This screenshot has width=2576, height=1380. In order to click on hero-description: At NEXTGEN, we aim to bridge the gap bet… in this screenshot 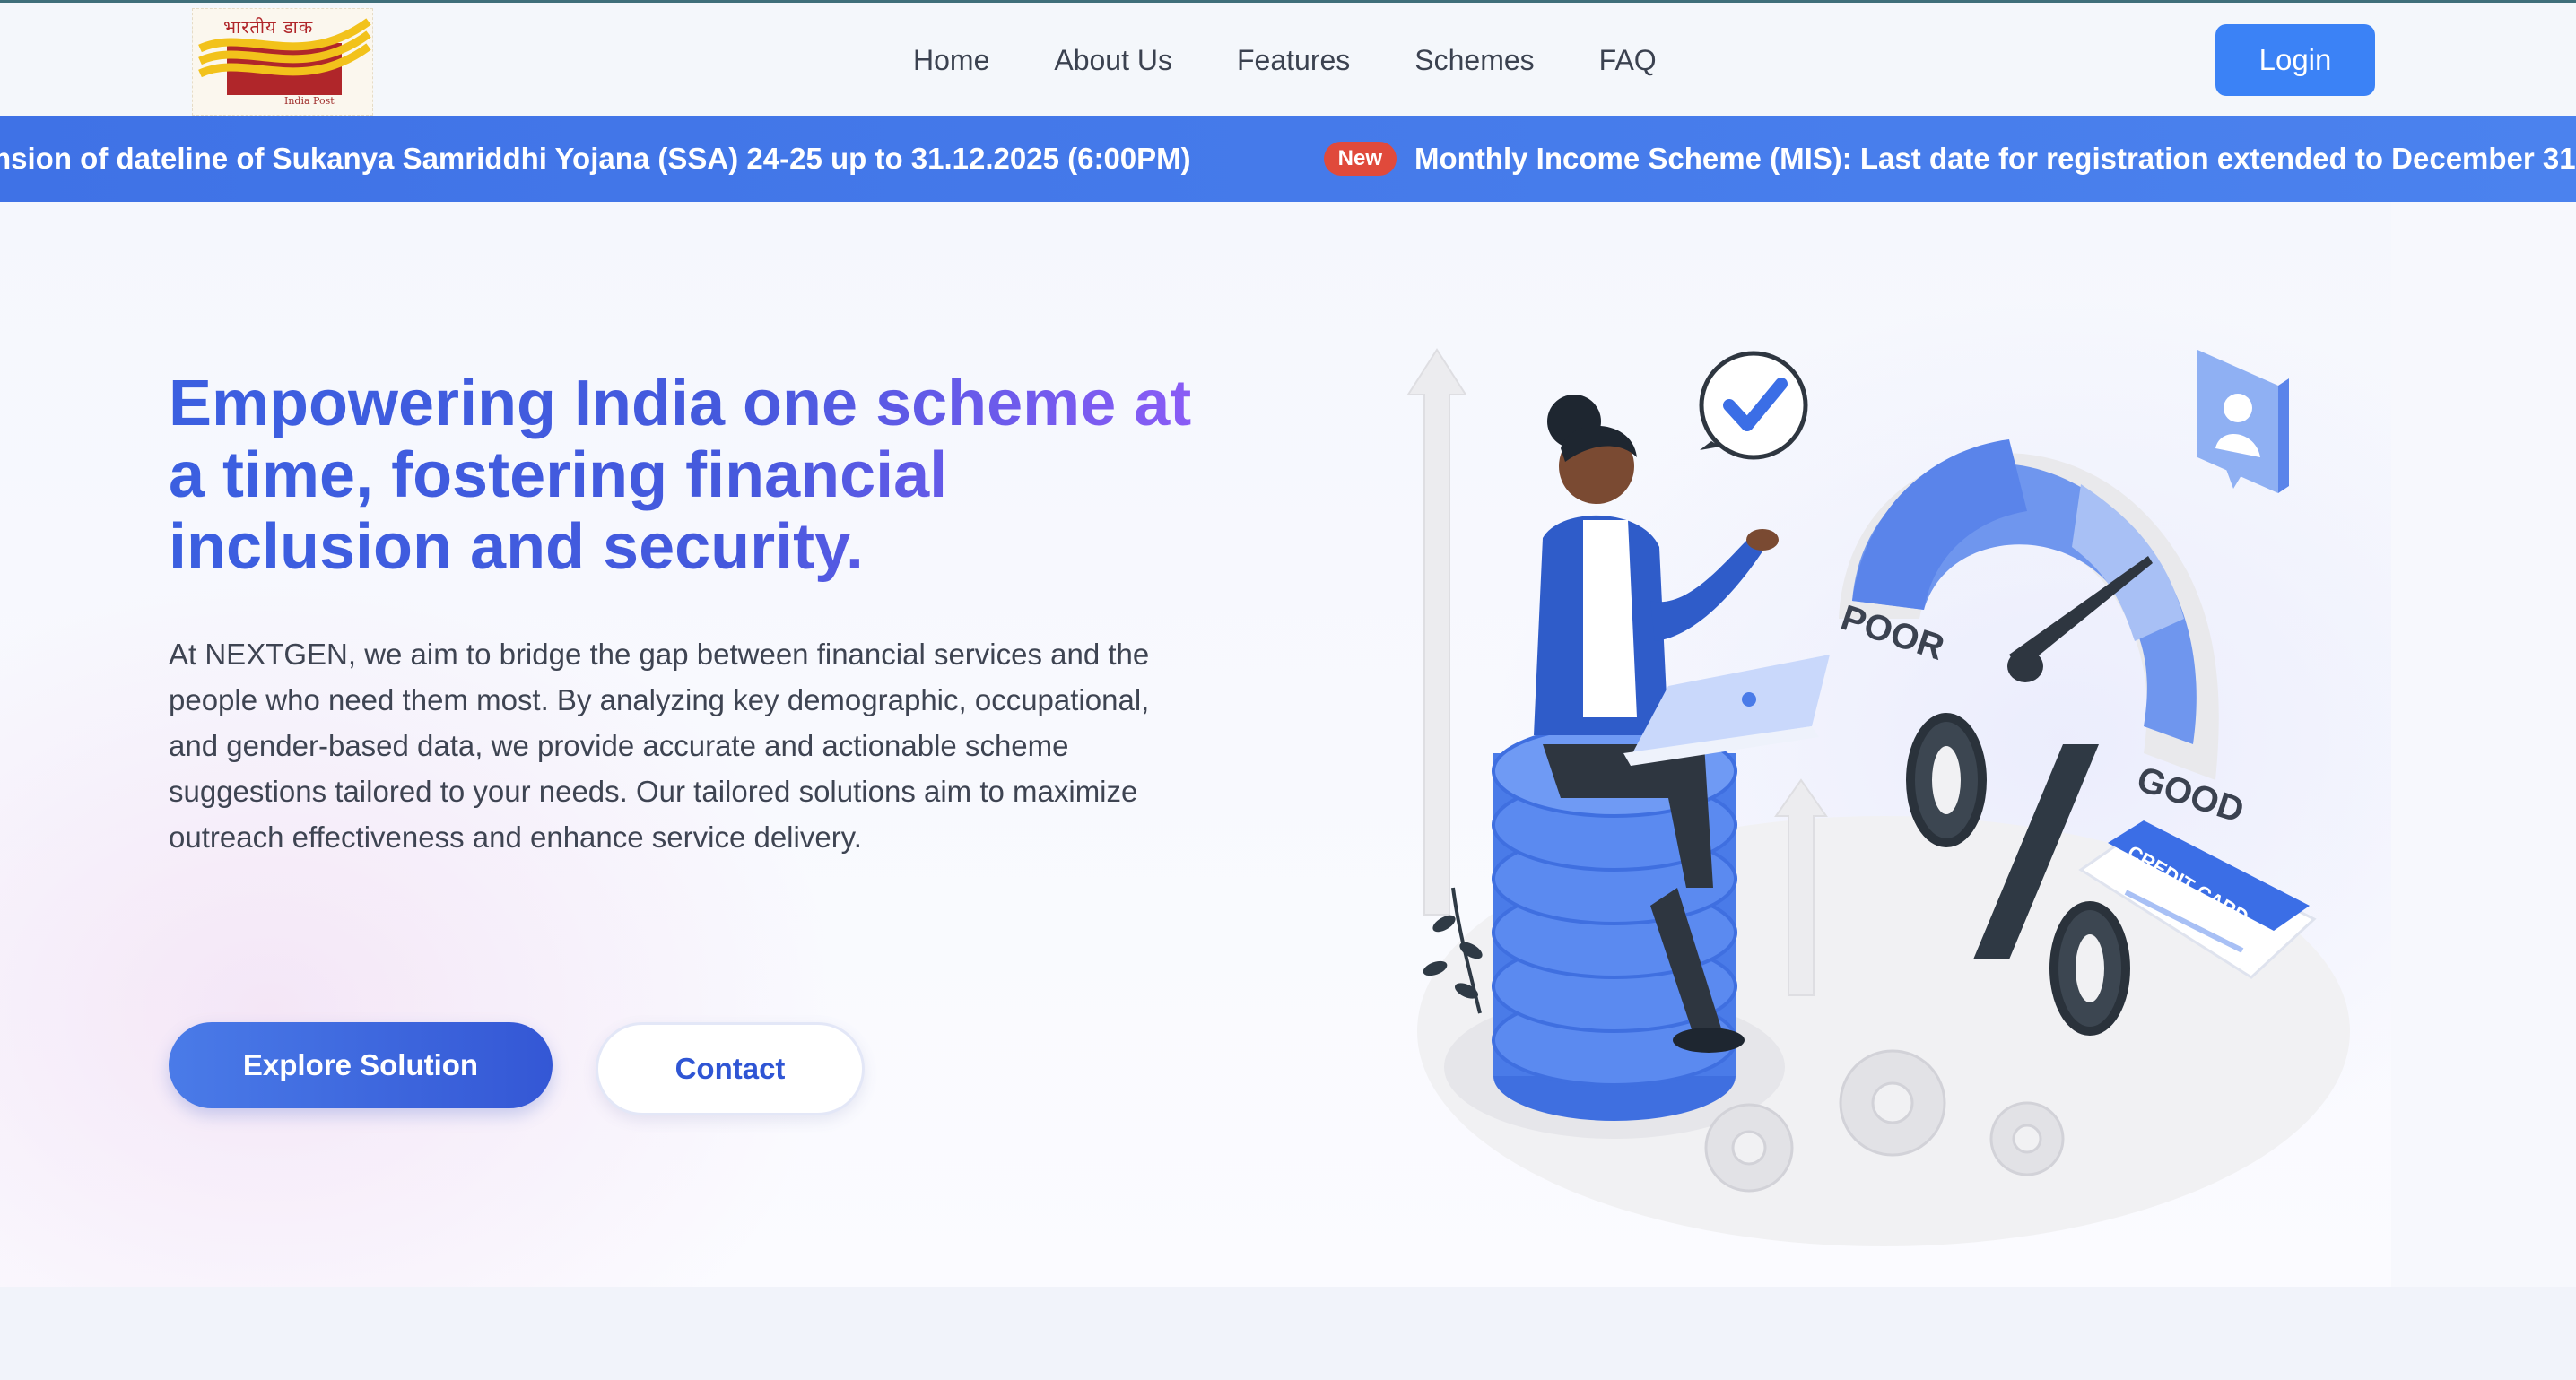, I will do `click(659, 746)`.